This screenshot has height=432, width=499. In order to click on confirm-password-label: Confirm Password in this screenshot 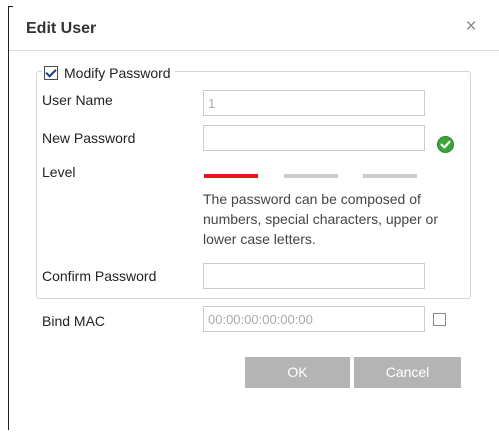, I will do `click(99, 276)`.